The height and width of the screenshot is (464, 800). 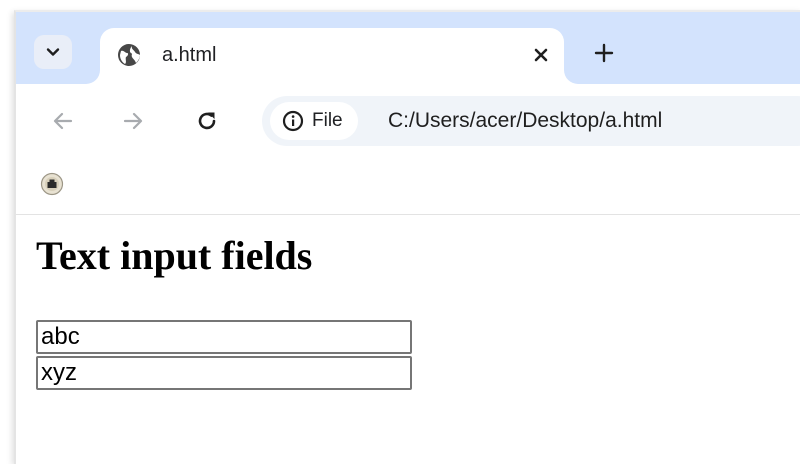 I want to click on tab-search-button, so click(x=53, y=52).